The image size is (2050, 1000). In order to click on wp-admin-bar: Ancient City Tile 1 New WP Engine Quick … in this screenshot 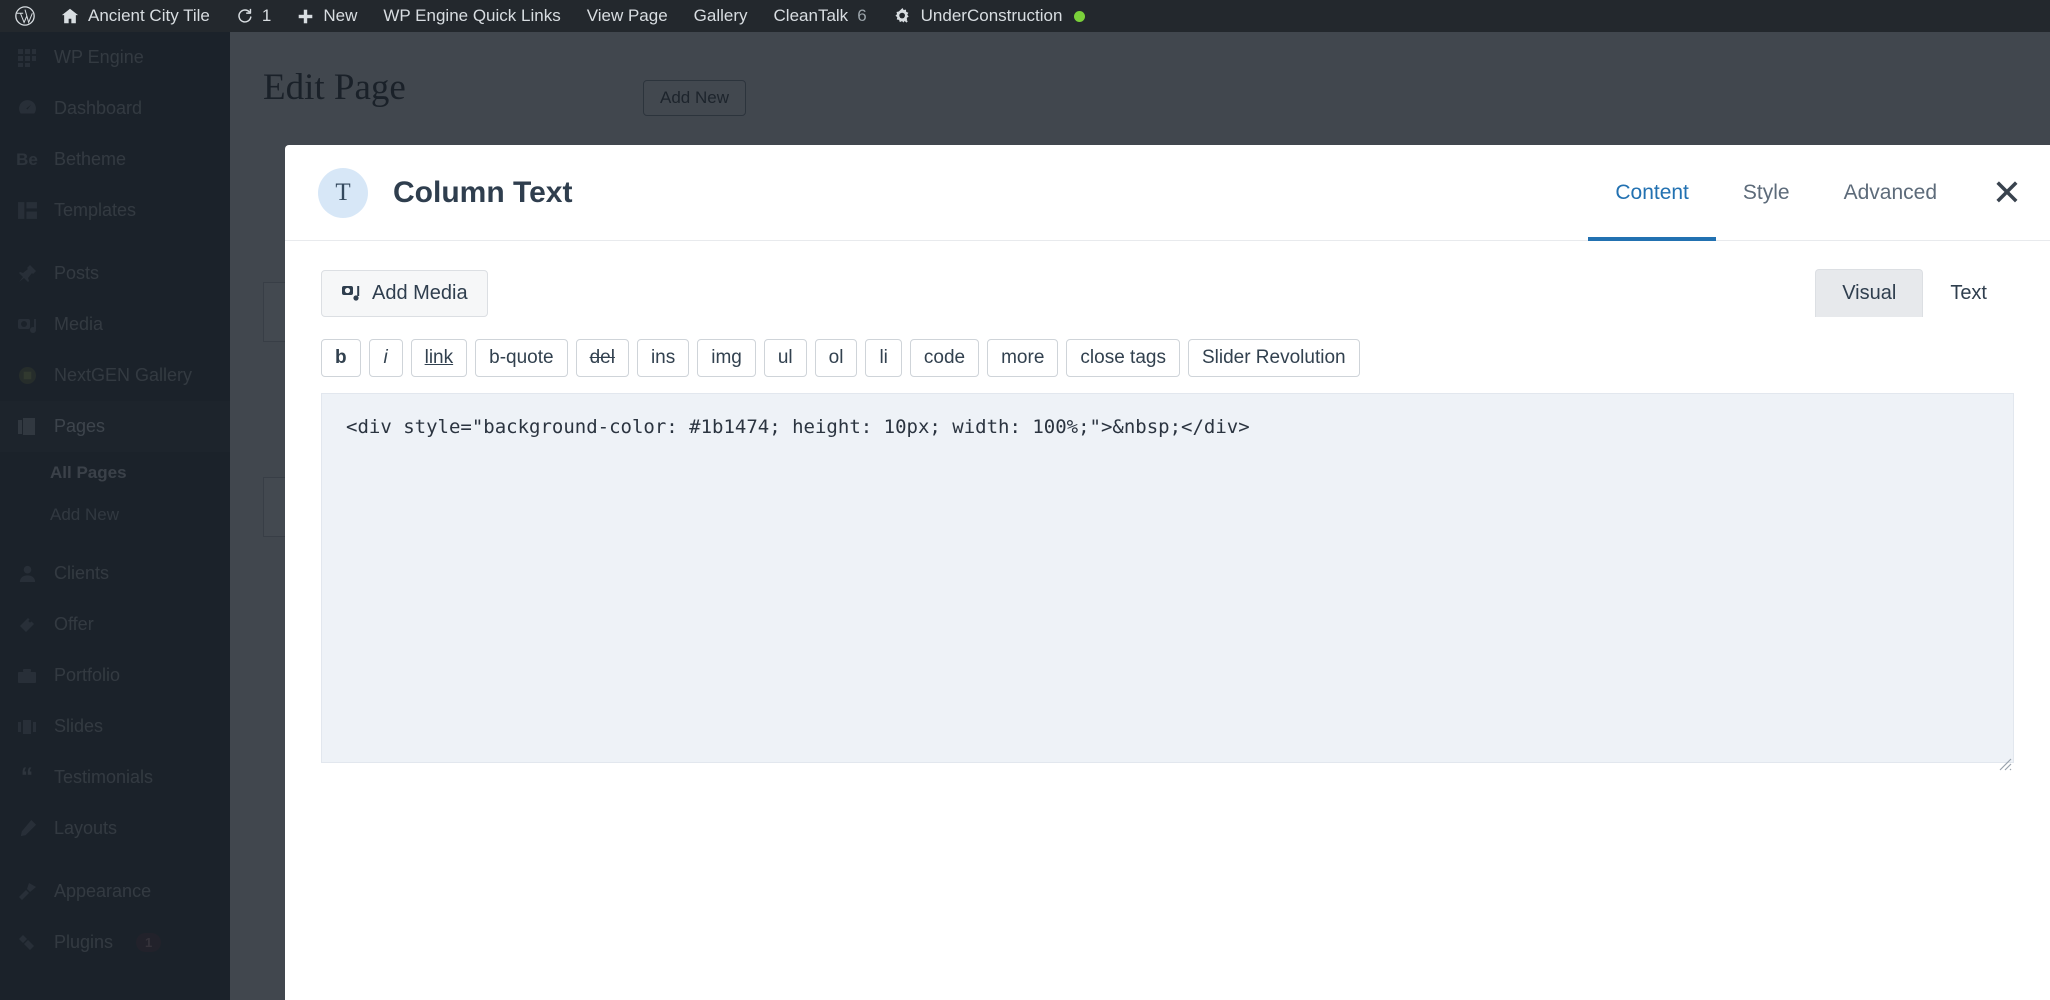, I will do `click(1025, 16)`.